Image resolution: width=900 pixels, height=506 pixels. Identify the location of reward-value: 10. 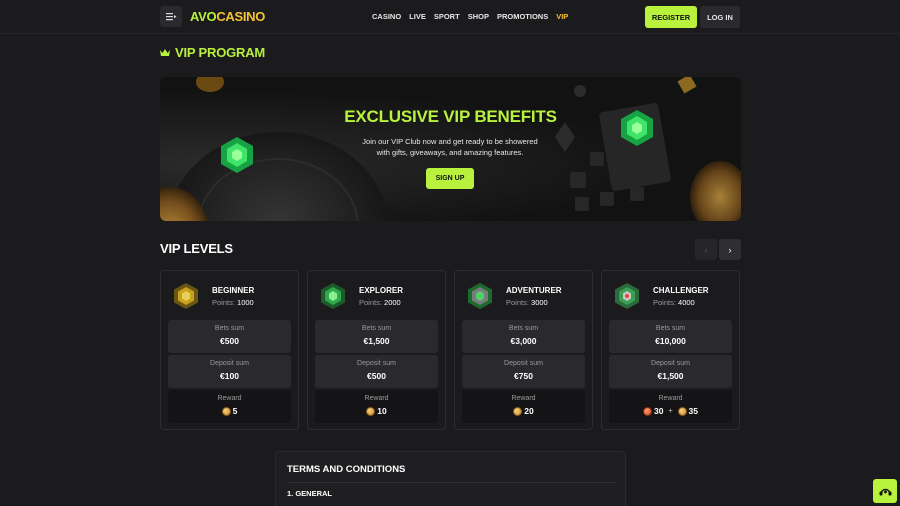
(382, 411).